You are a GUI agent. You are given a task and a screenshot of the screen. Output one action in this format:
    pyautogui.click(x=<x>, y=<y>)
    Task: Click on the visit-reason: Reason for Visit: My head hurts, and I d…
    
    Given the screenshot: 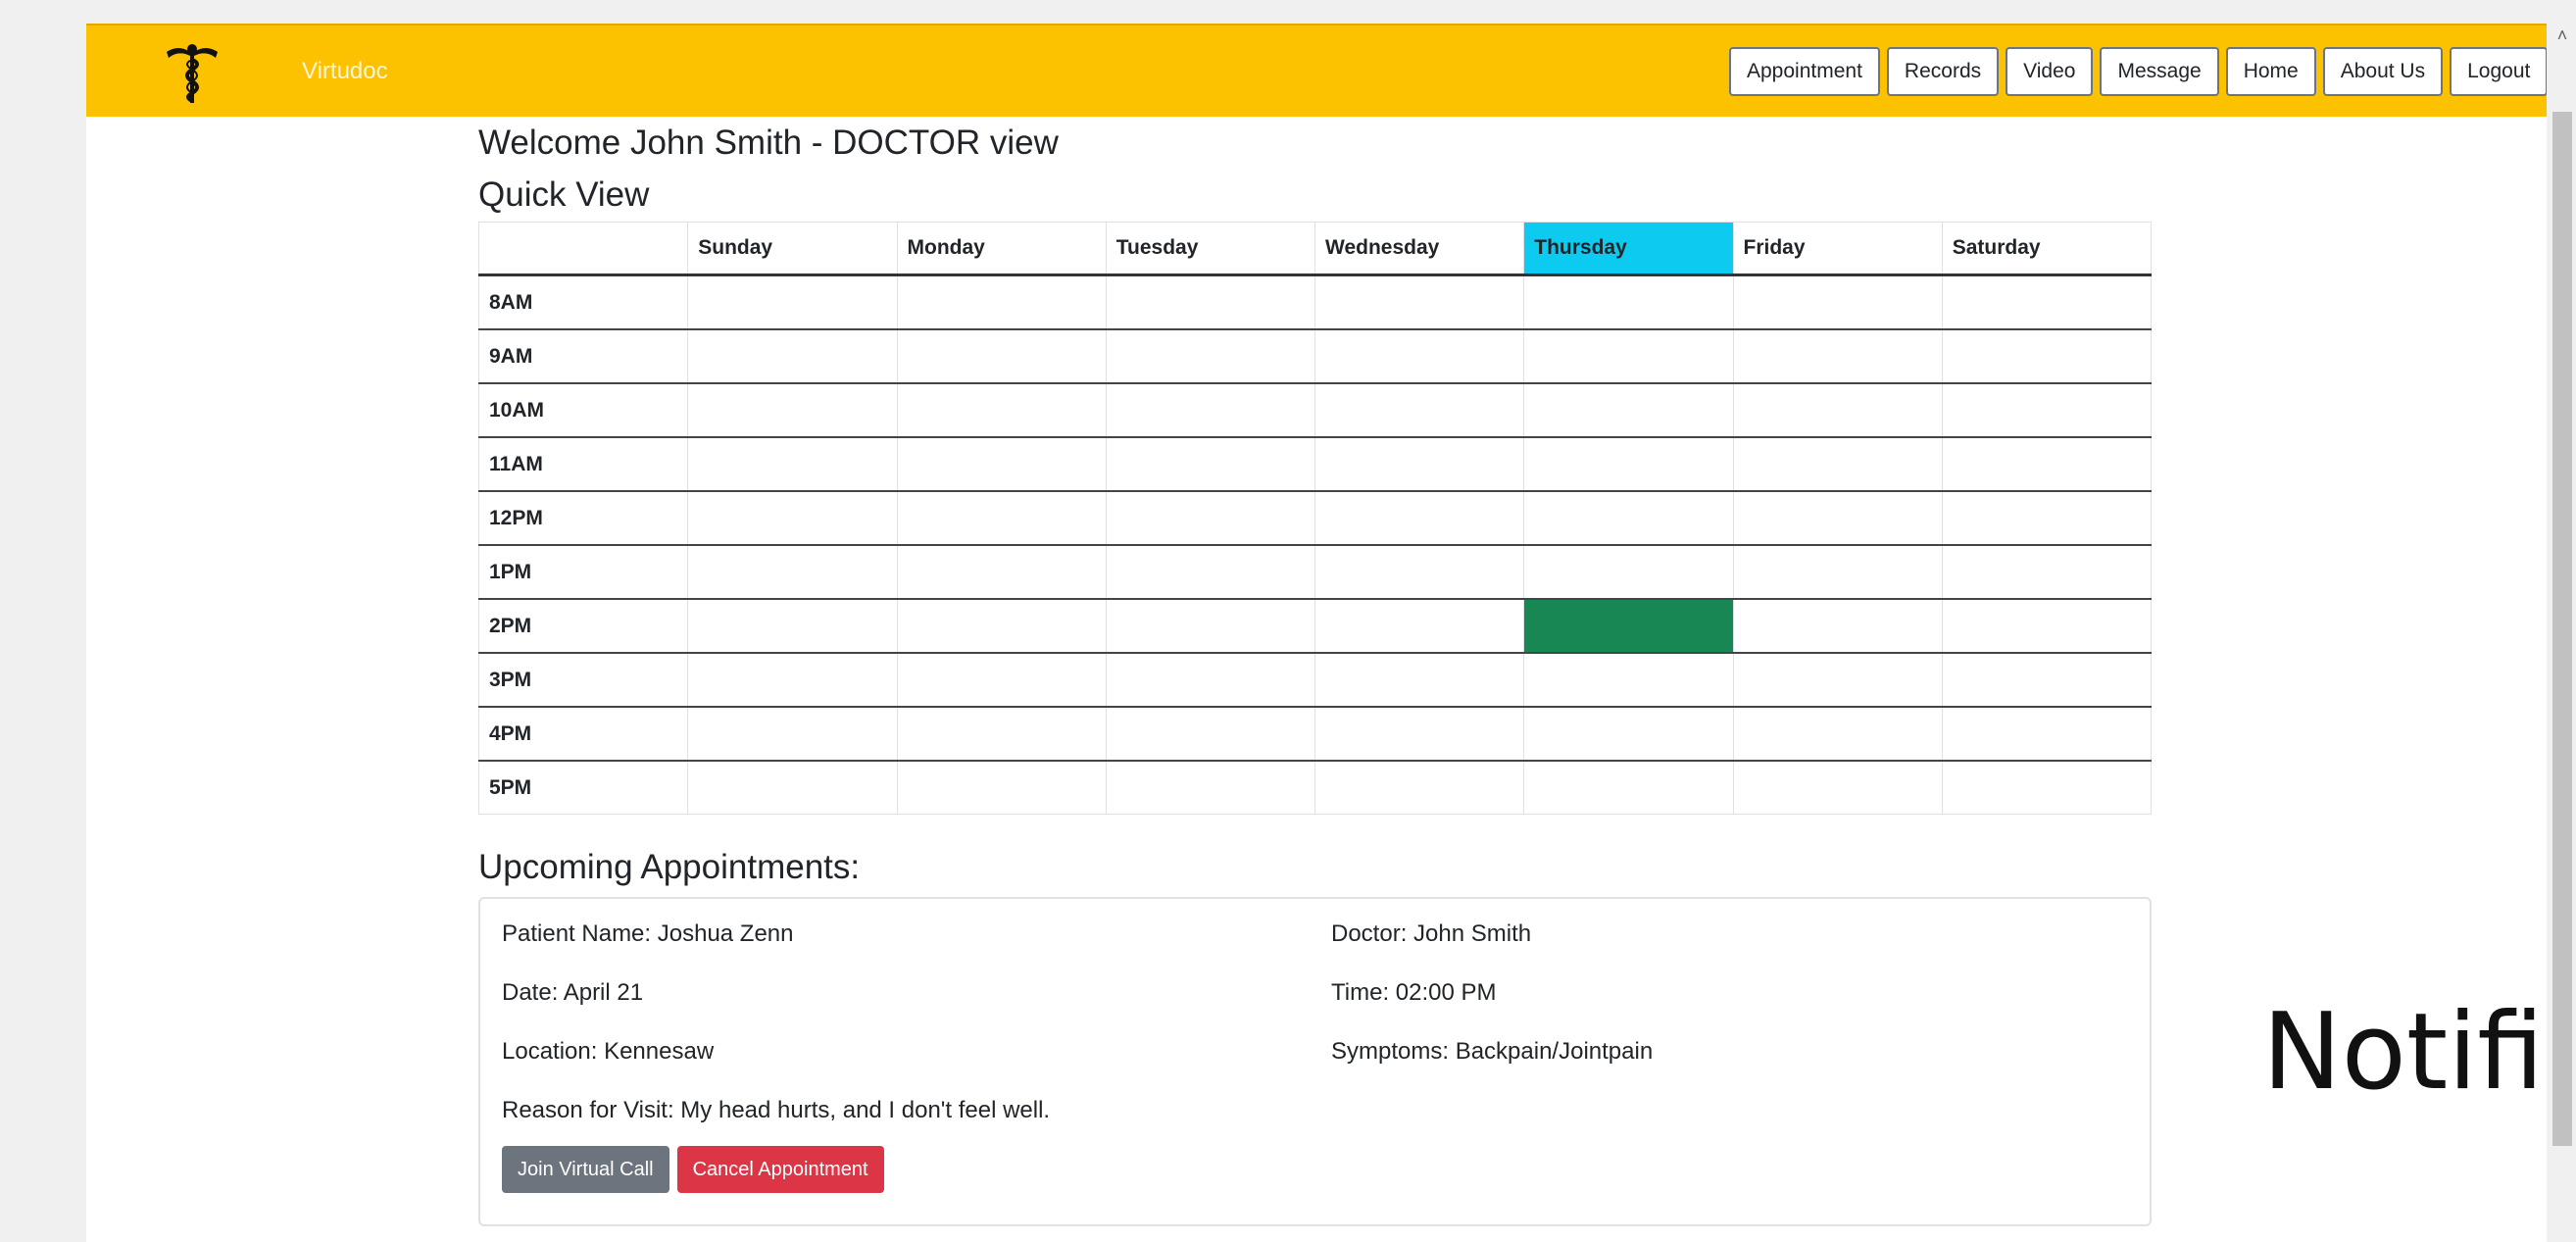 What is the action you would take?
    pyautogui.click(x=776, y=1110)
    